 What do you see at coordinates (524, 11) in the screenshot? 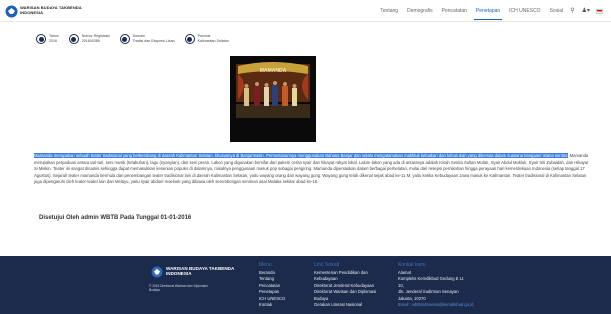
I see `nav-ich-unesco: ICH UNESCO` at bounding box center [524, 11].